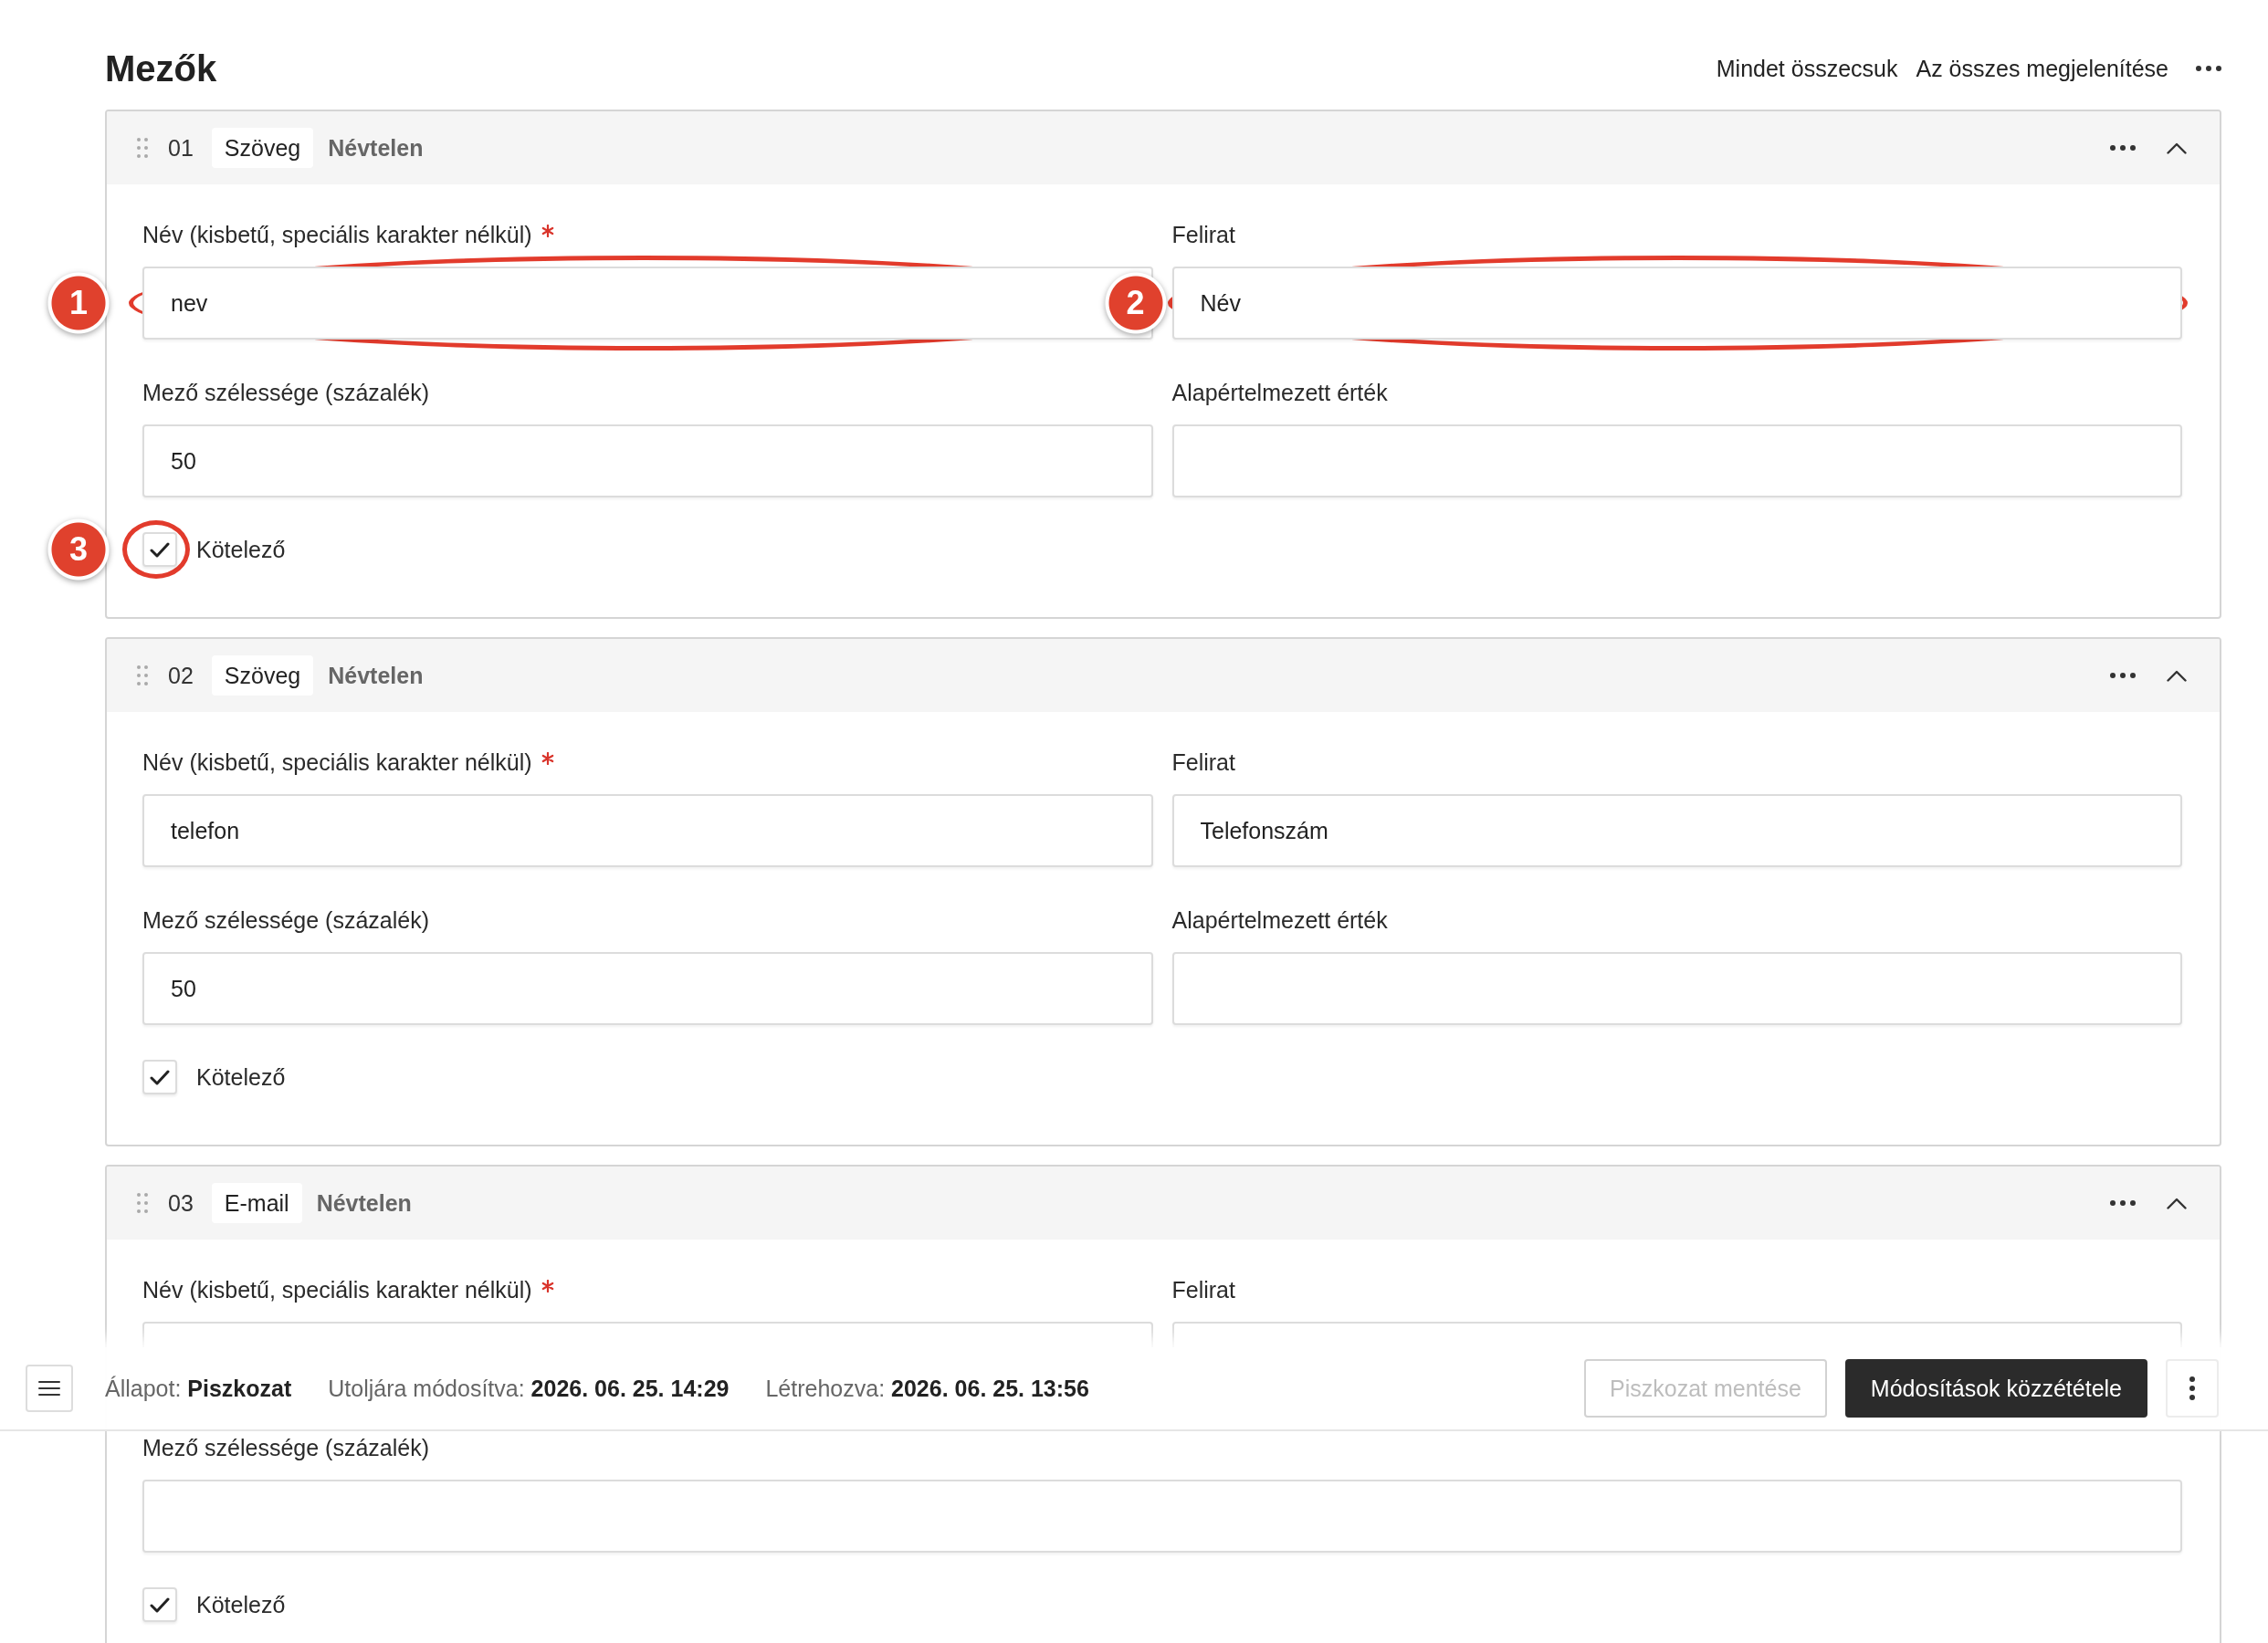  I want to click on text-input: Név, so click(1676, 304).